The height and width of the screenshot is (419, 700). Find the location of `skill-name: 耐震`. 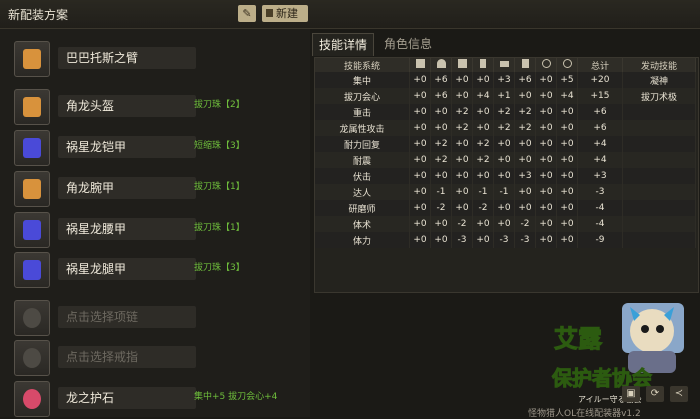

skill-name: 耐震 is located at coordinates (362, 160).